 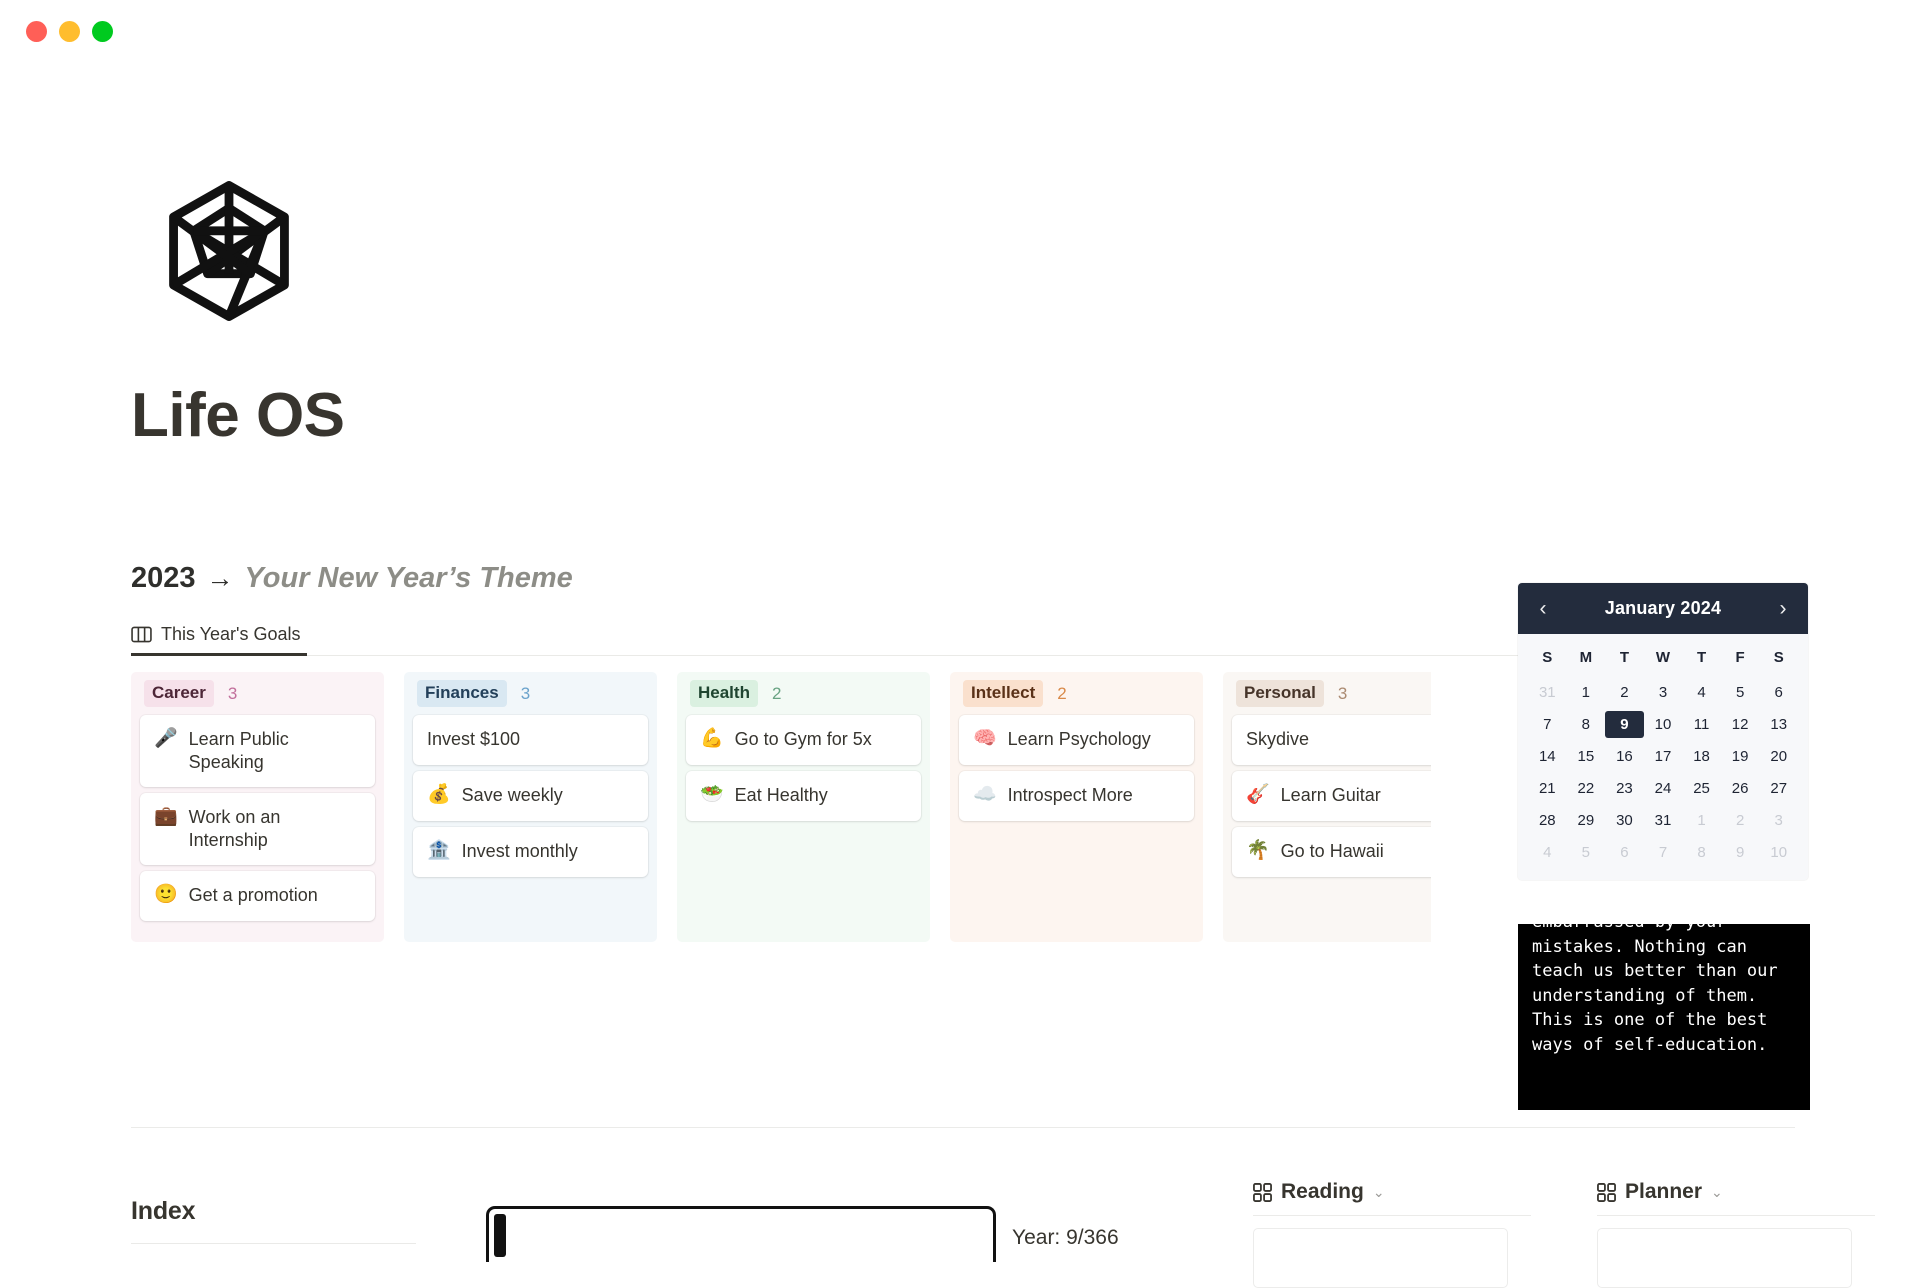 I want to click on calendar-day: 21, so click(x=1547, y=788).